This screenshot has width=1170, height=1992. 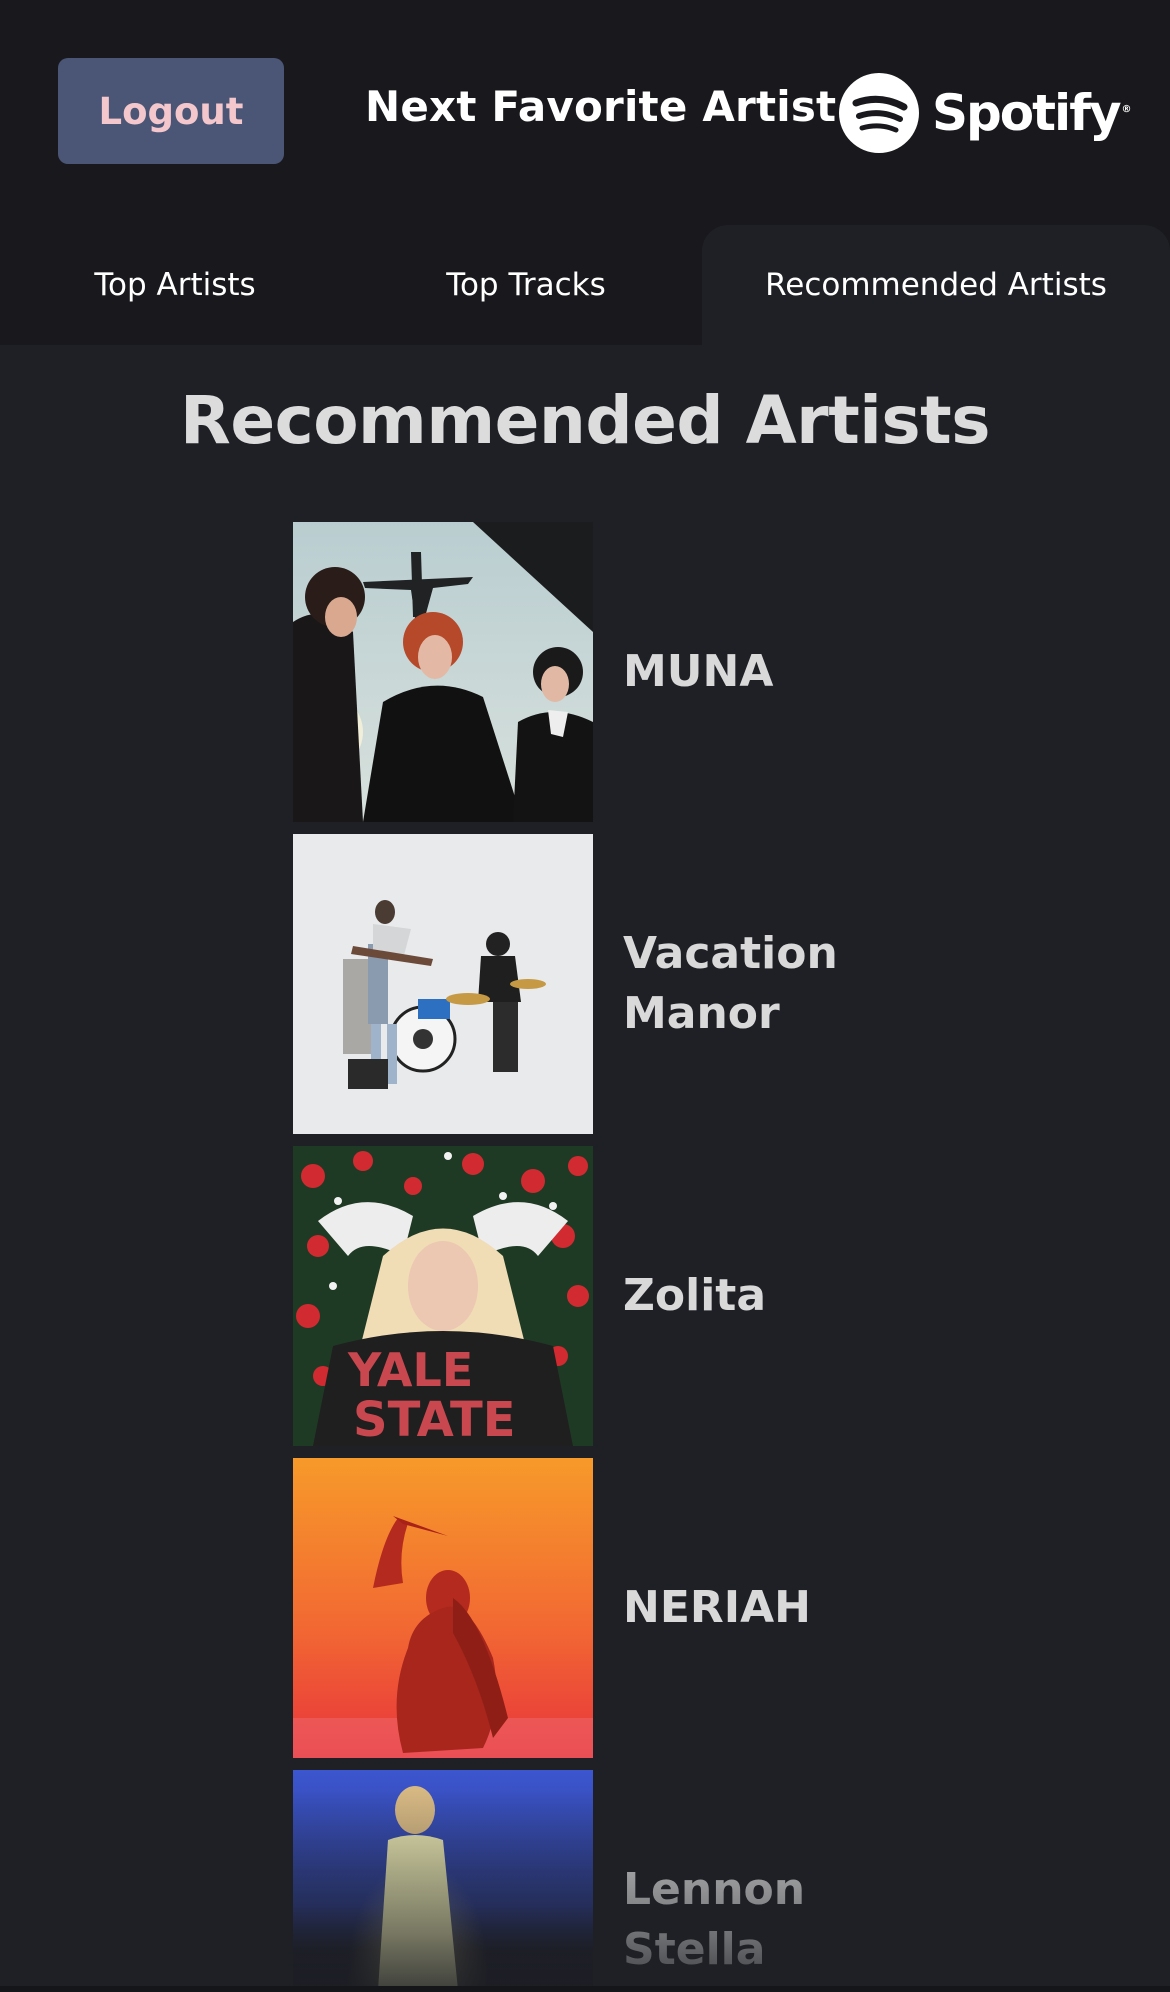 What do you see at coordinates (730, 983) in the screenshot?
I see `artist-name: Vacation Manor` at bounding box center [730, 983].